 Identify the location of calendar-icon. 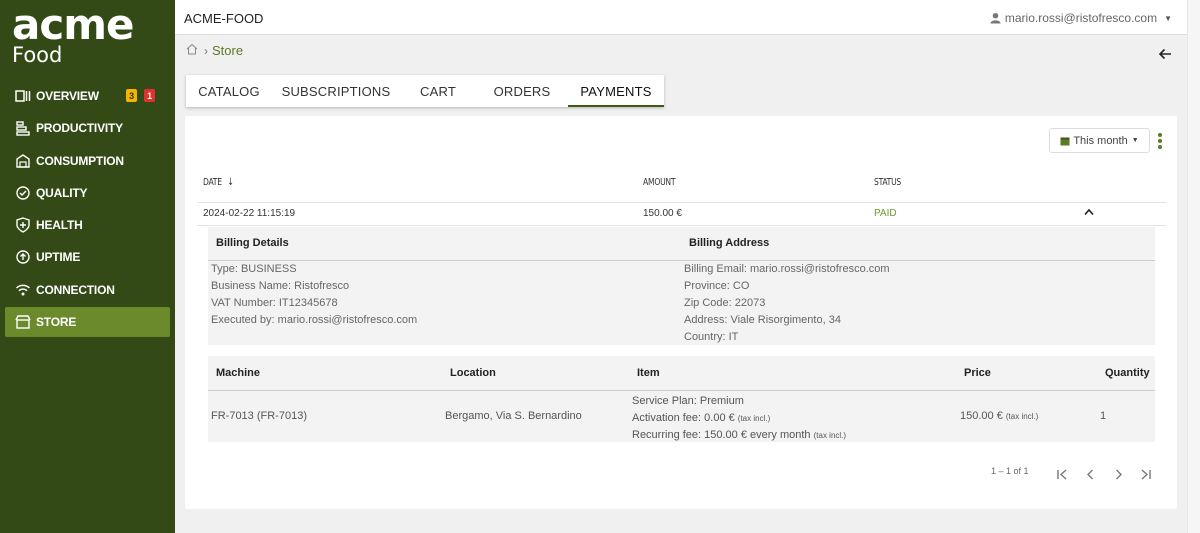
(1065, 141).